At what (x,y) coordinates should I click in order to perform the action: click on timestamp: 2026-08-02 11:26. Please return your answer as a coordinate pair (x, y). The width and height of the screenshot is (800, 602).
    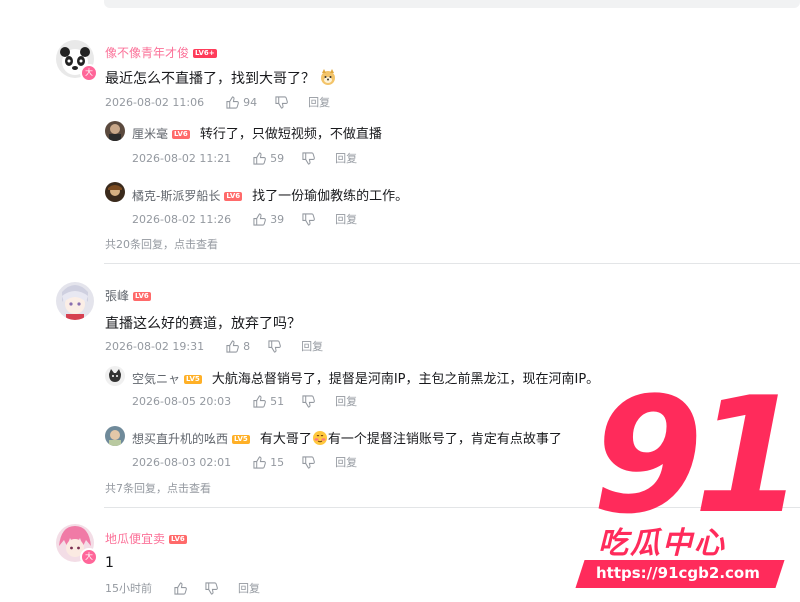
    Looking at the image, I should click on (182, 219).